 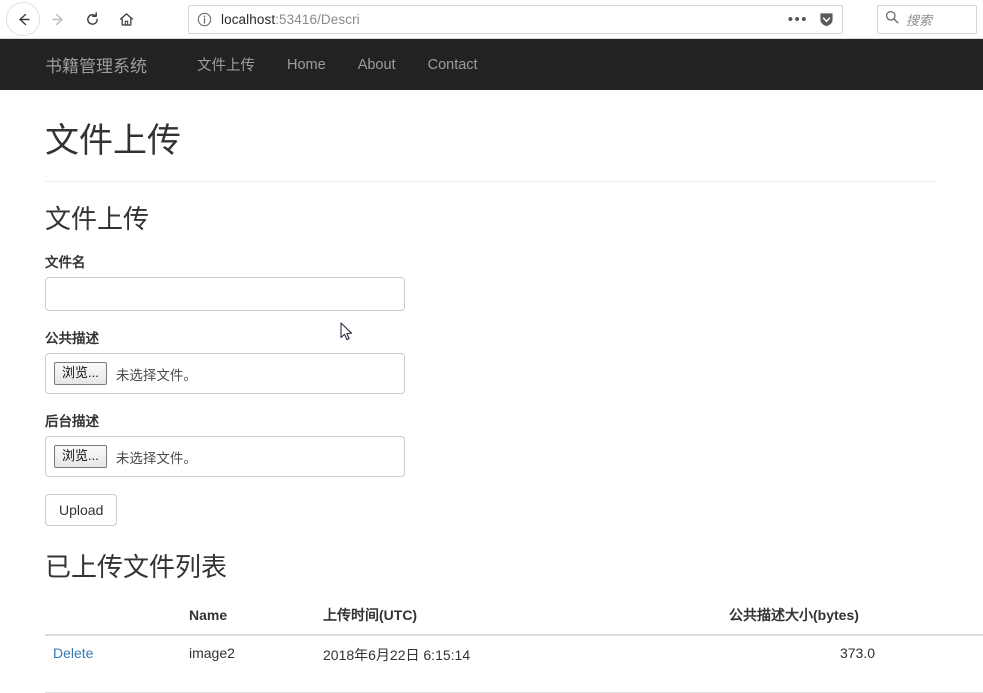 What do you see at coordinates (306, 65) in the screenshot?
I see `nav-link-home: Home` at bounding box center [306, 65].